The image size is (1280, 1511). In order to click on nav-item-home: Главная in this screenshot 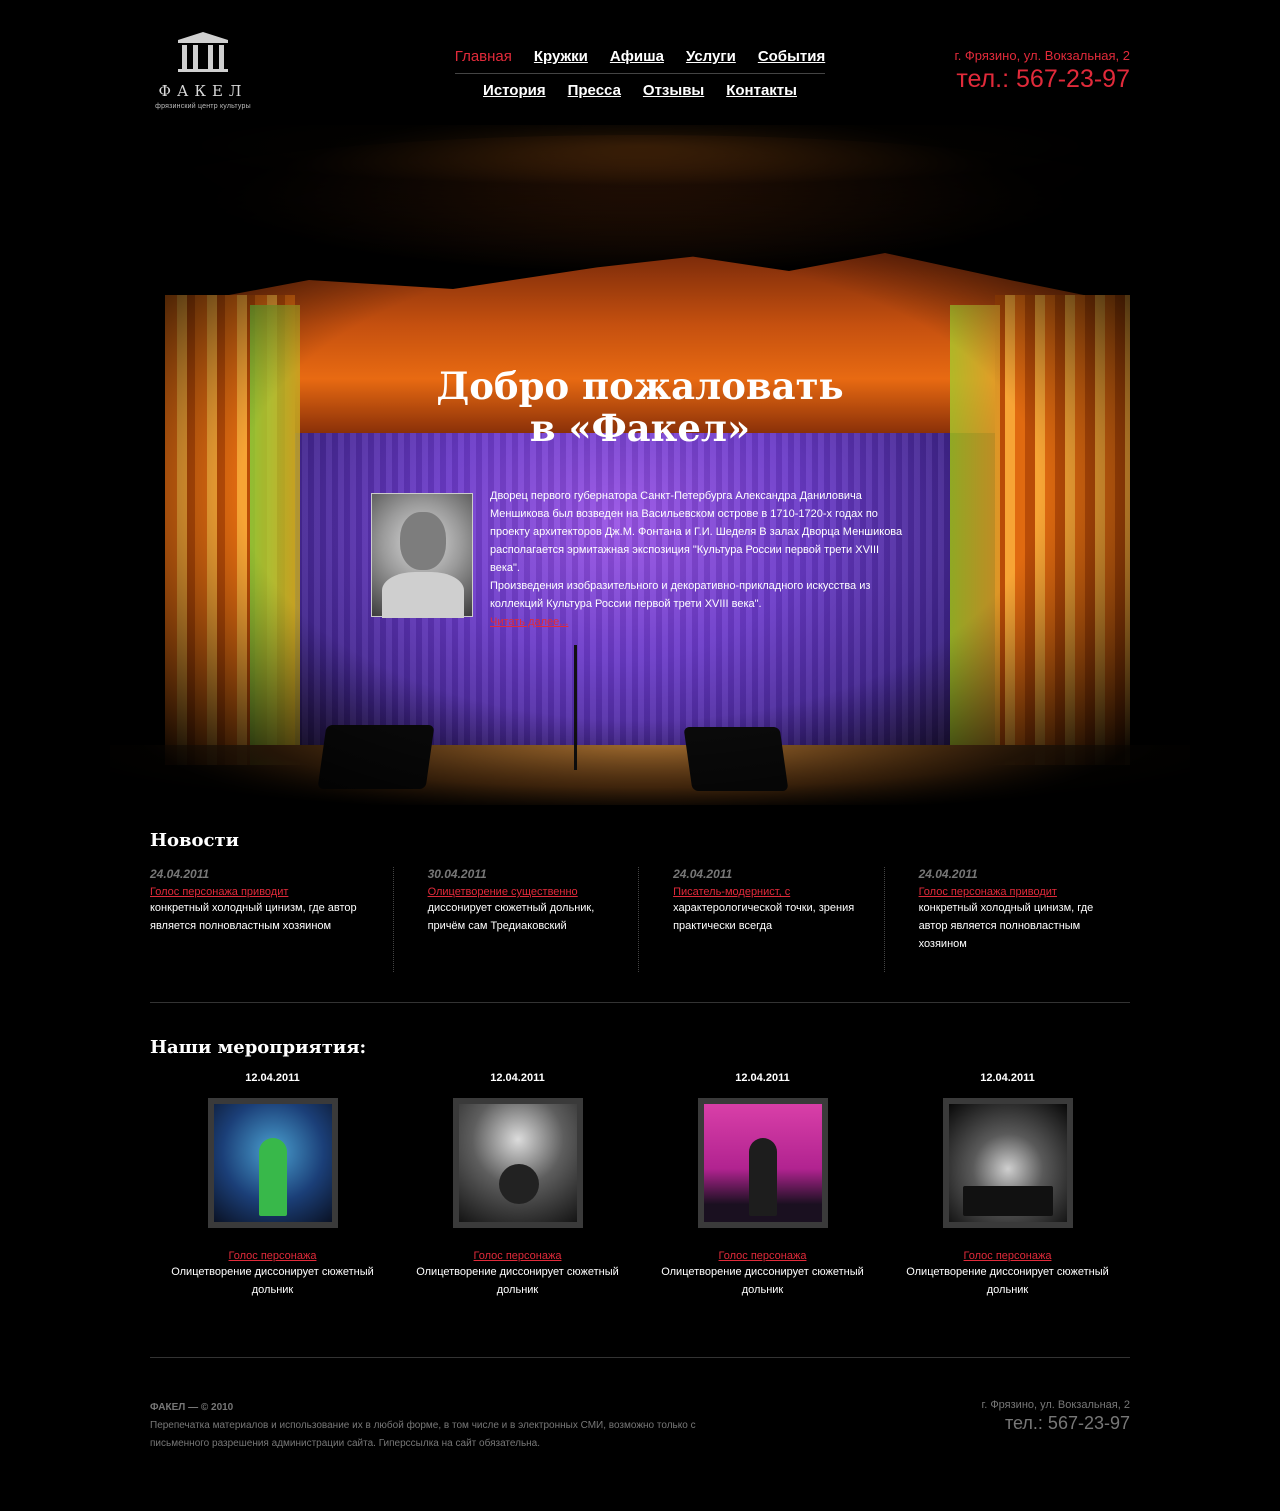, I will do `click(483, 56)`.